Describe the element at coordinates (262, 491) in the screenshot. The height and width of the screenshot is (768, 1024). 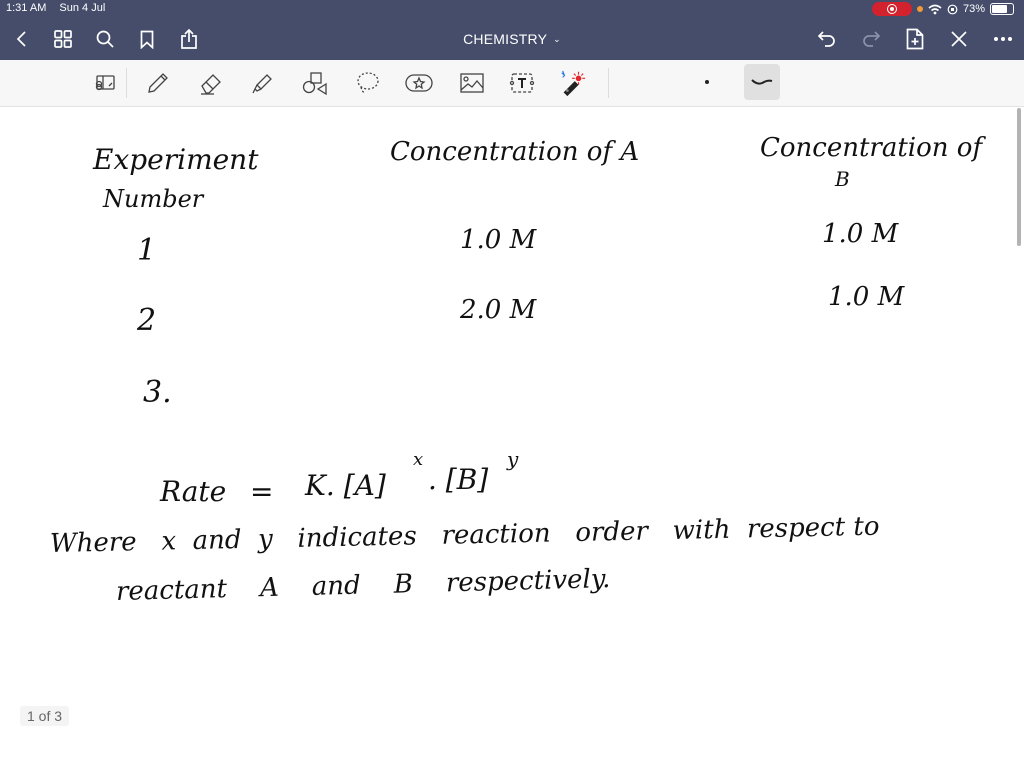
I see `rate-equals: =` at that location.